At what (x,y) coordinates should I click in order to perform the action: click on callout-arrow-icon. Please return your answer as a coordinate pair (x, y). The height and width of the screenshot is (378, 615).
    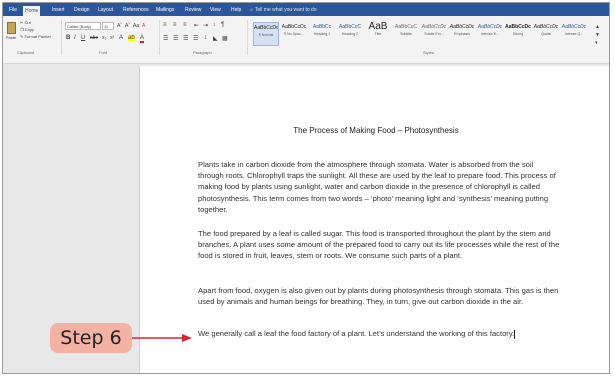
    Looking at the image, I should click on (162, 338).